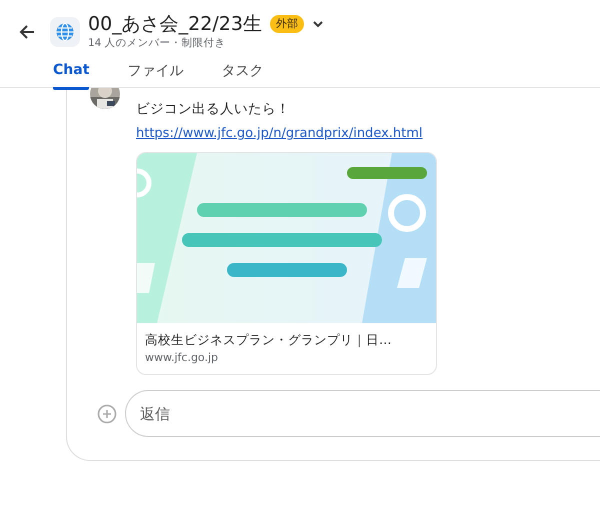  Describe the element at coordinates (175, 24) in the screenshot. I see `space-title: 00_あさ会_22/23生` at that location.